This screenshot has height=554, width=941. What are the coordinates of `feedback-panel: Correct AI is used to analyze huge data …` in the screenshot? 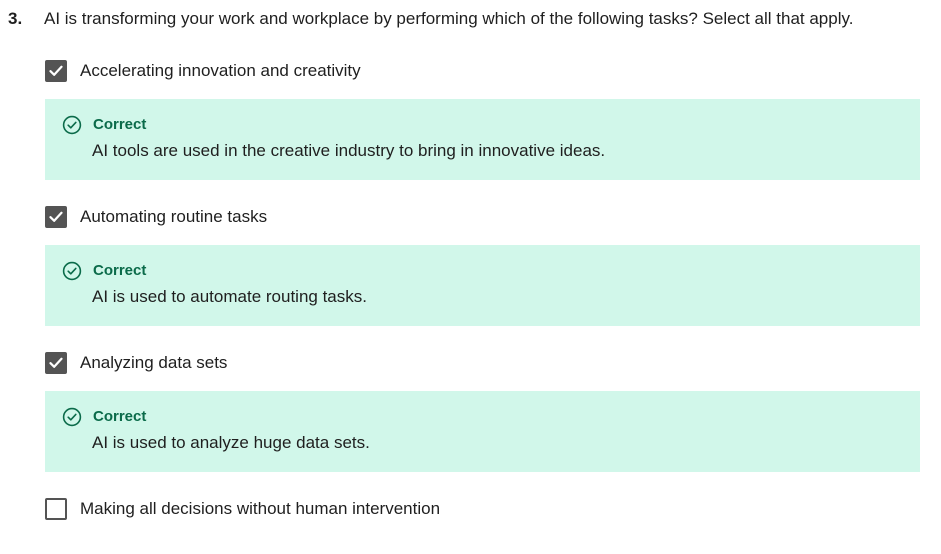 It's located at (482, 431).